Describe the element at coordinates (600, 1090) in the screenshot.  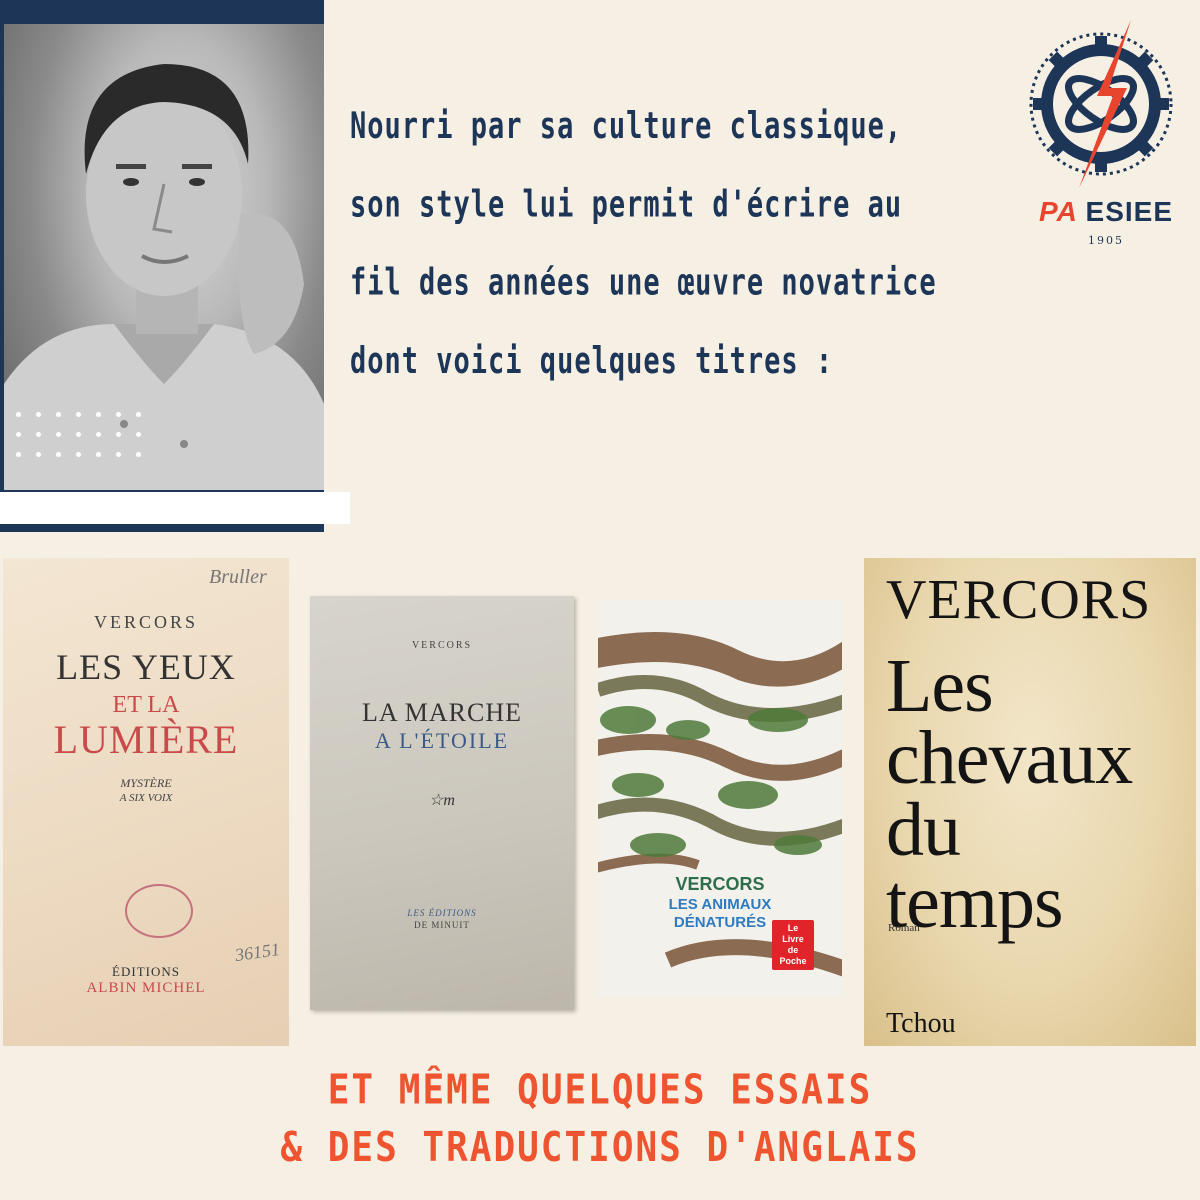
I see `caption-line: ET MÊME QUELQUES ESSAIS` at that location.